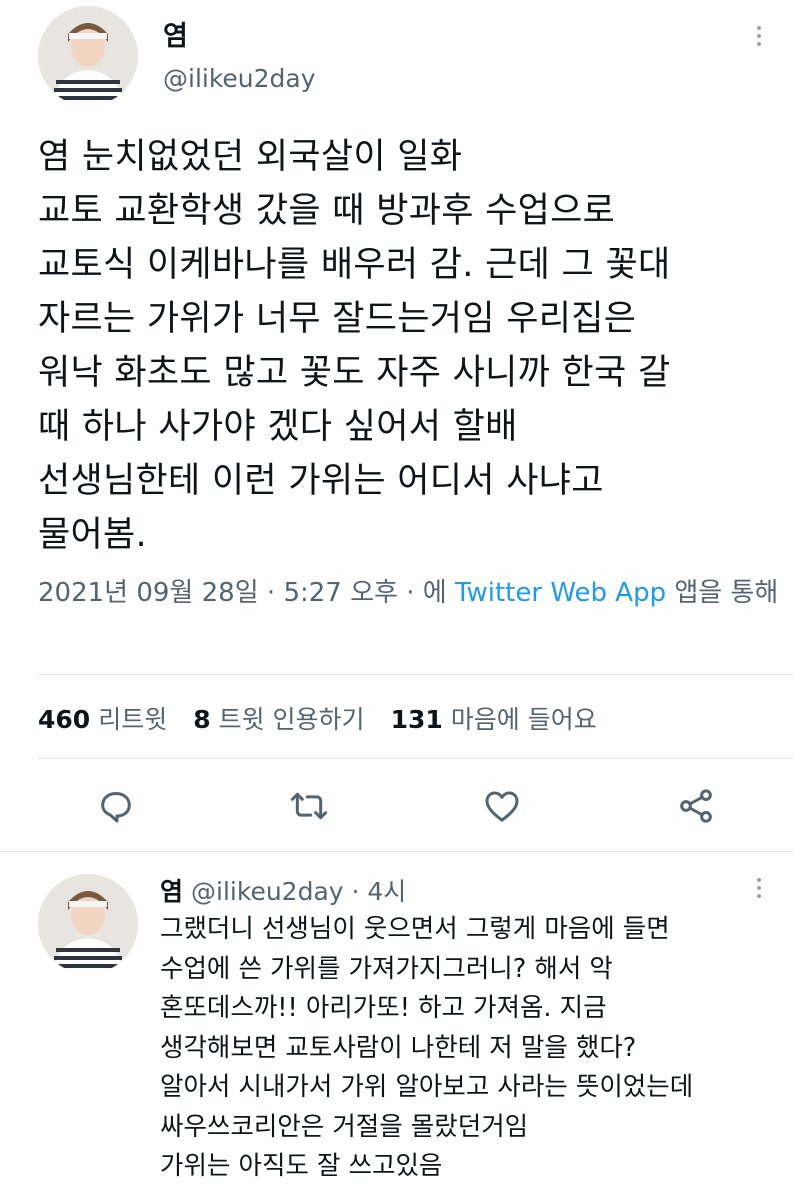 The height and width of the screenshot is (1195, 793). Describe the element at coordinates (171, 891) in the screenshot. I see `reply-author-name: 염` at that location.